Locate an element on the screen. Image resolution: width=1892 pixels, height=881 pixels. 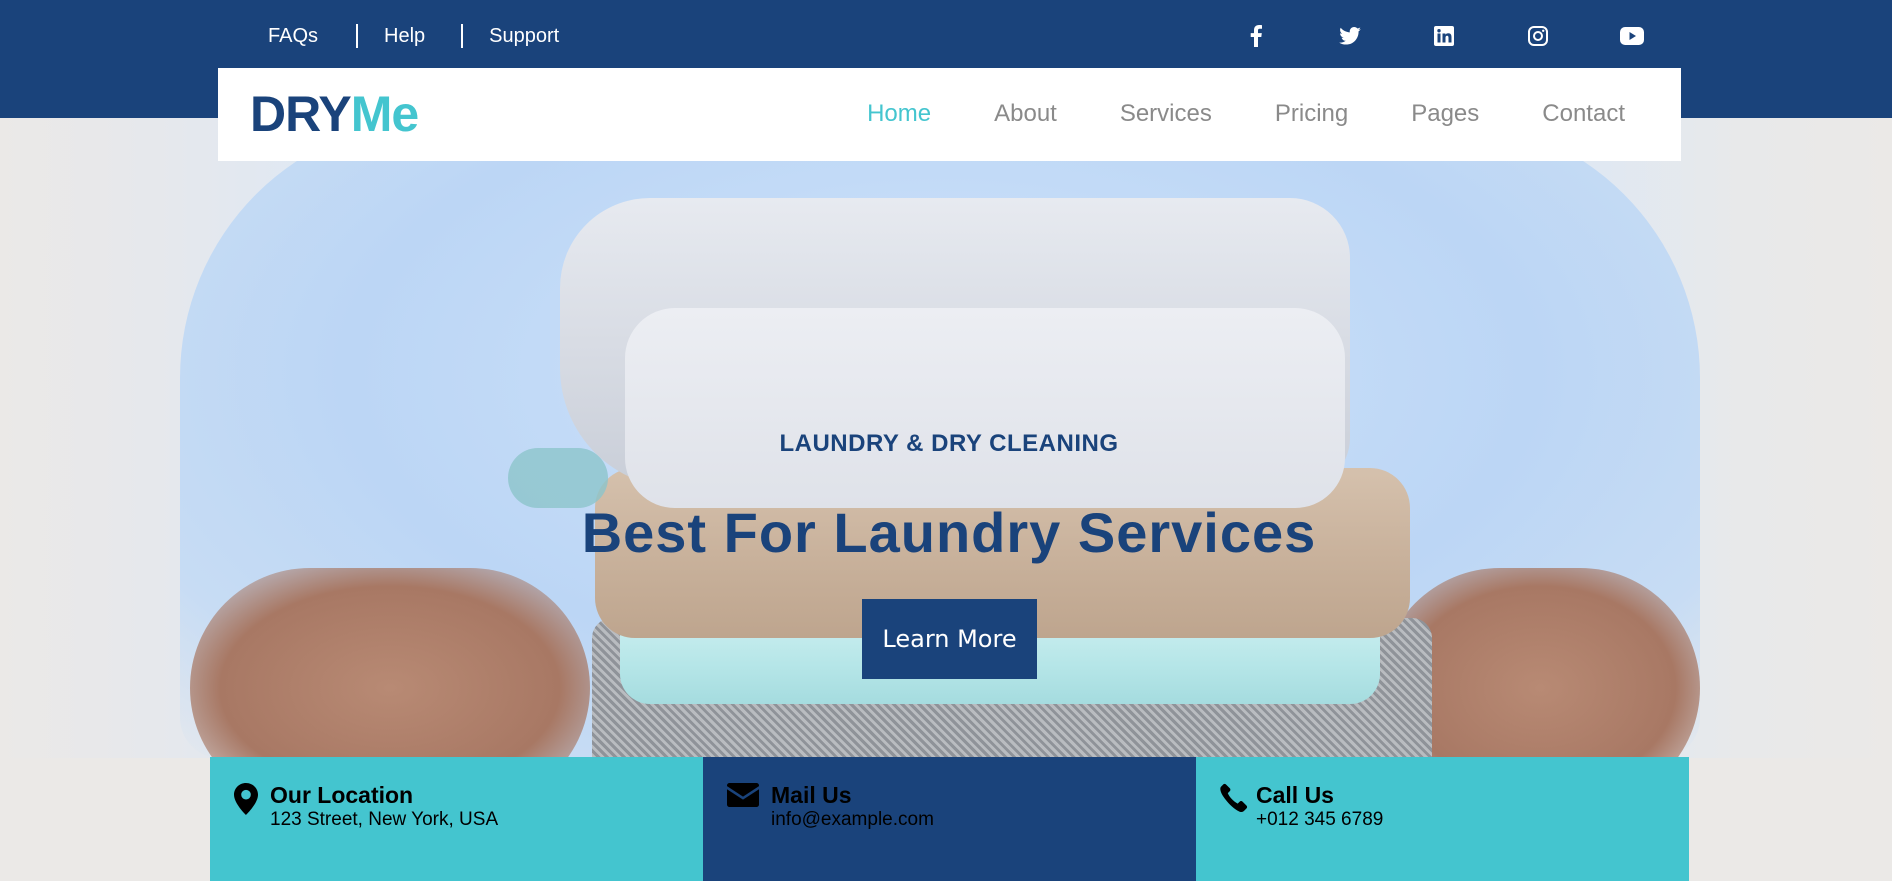
hero-image-folded-sweater is located at coordinates (985, 408).